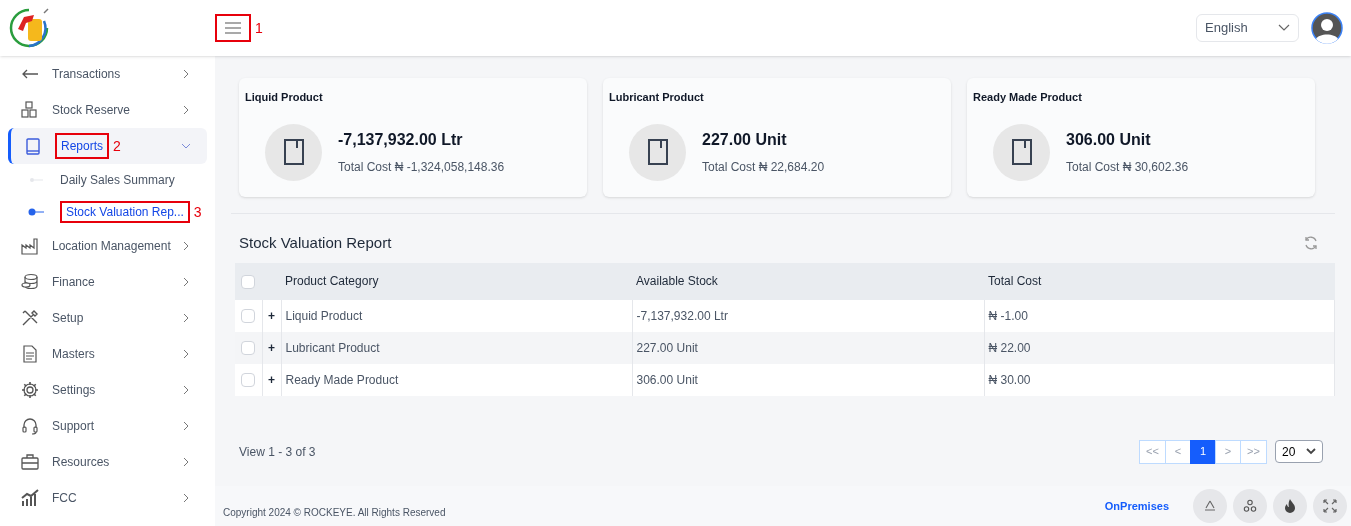 Image resolution: width=1351 pixels, height=526 pixels. I want to click on column-header: Product Category, so click(456, 281).